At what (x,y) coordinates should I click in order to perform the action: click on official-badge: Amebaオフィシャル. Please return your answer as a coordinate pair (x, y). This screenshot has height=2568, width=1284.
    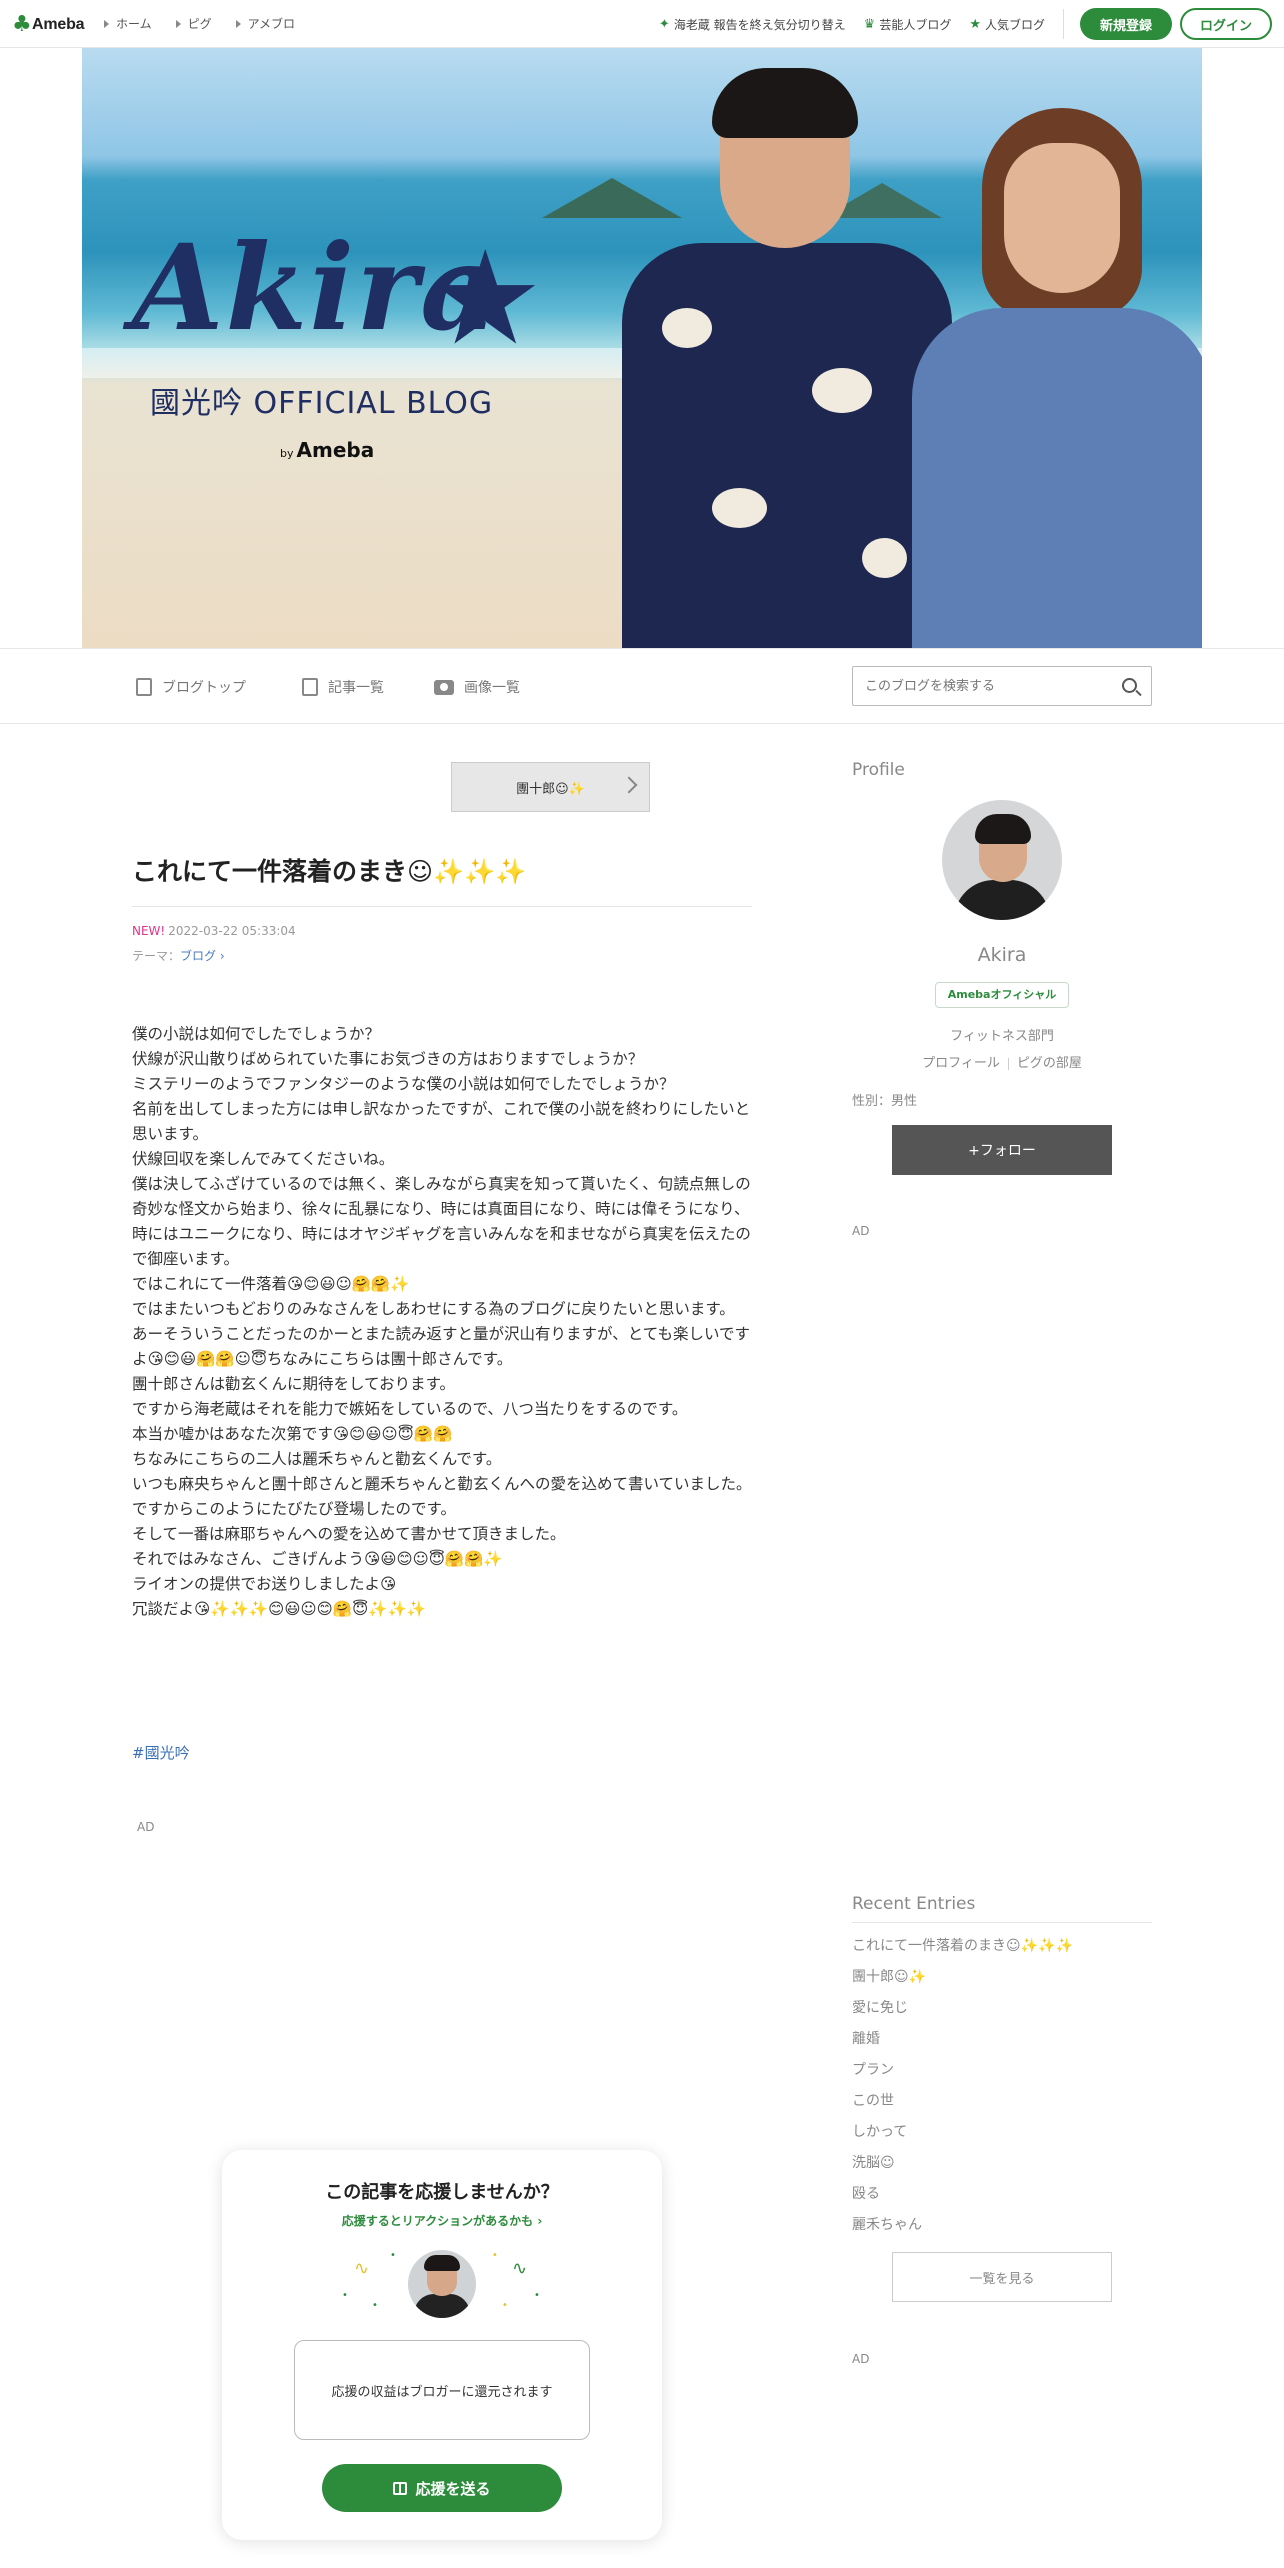
    Looking at the image, I should click on (1002, 995).